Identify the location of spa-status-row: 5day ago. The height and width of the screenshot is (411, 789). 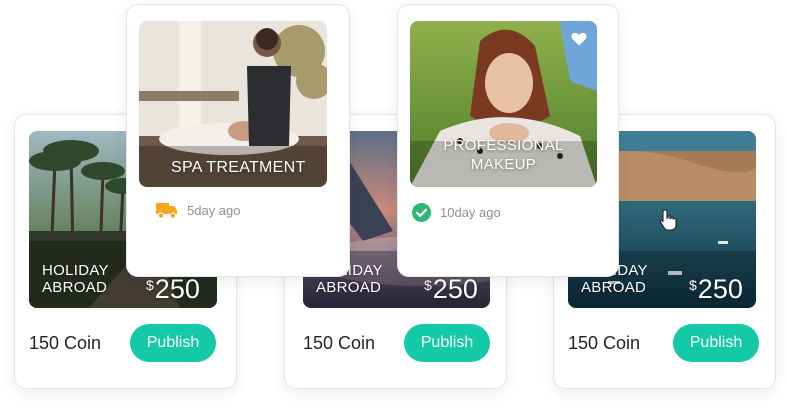
(198, 210).